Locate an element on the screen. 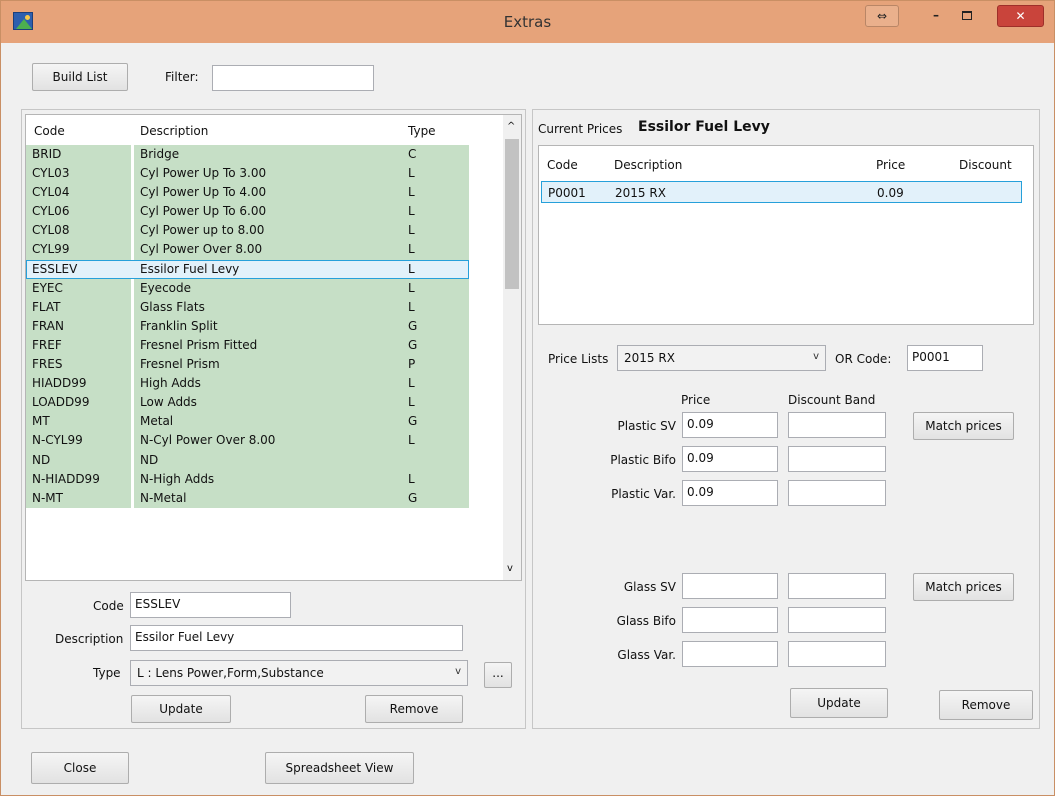 The image size is (1055, 796). scroll-up-icon: ^ is located at coordinates (511, 126).